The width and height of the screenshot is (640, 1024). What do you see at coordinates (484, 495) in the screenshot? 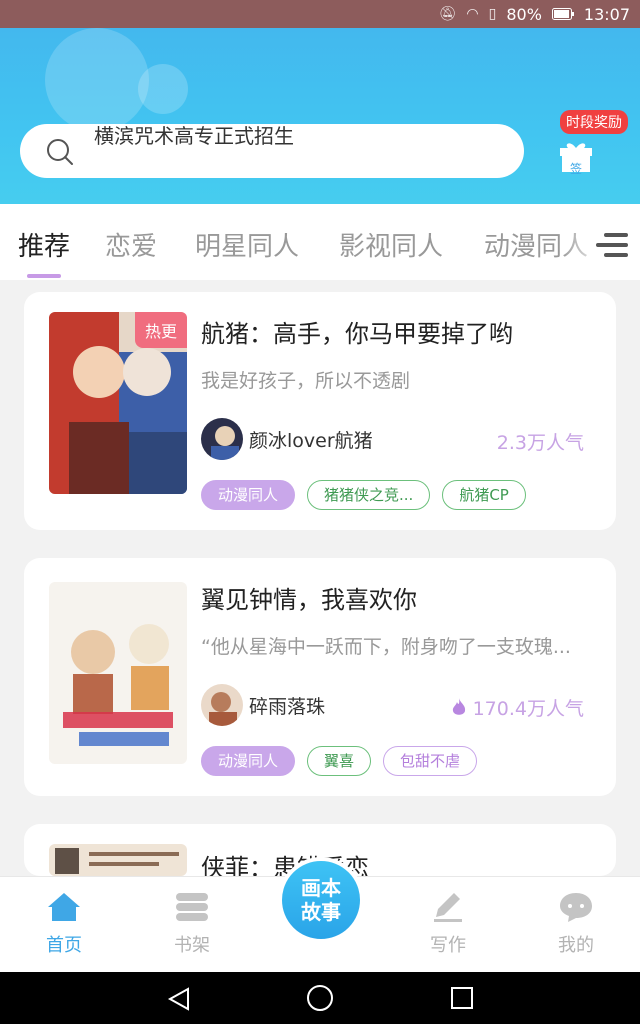
I see `tag: 航猪CP` at bounding box center [484, 495].